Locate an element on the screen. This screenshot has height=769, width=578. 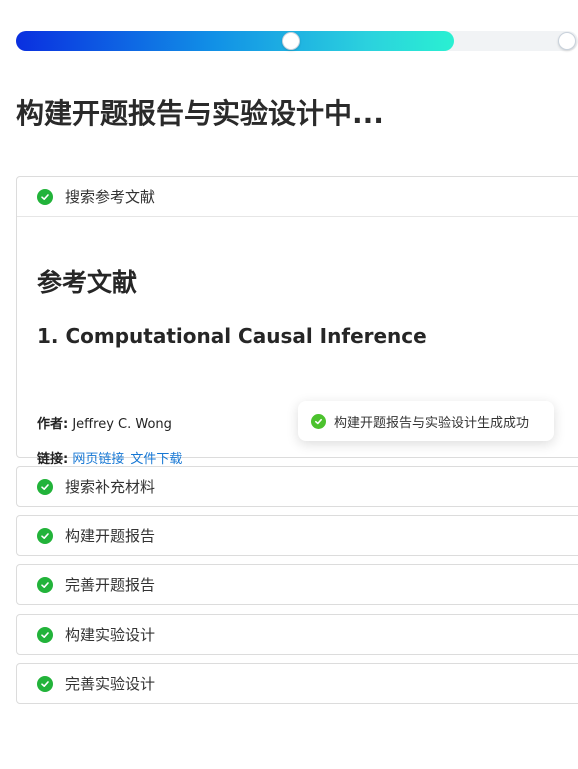
step-label: 搜索补充材料 is located at coordinates (110, 487).